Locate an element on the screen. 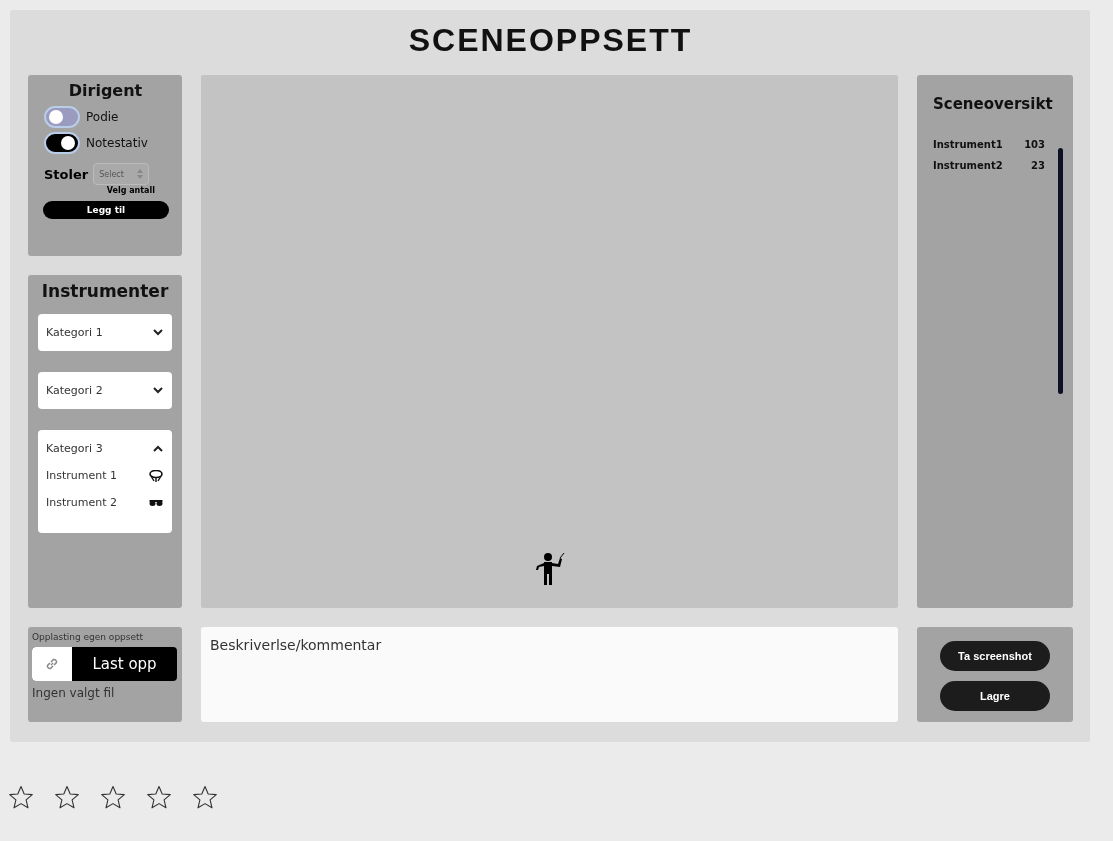 This screenshot has height=841, width=1113. panel-title: Dirigent is located at coordinates (105, 90).